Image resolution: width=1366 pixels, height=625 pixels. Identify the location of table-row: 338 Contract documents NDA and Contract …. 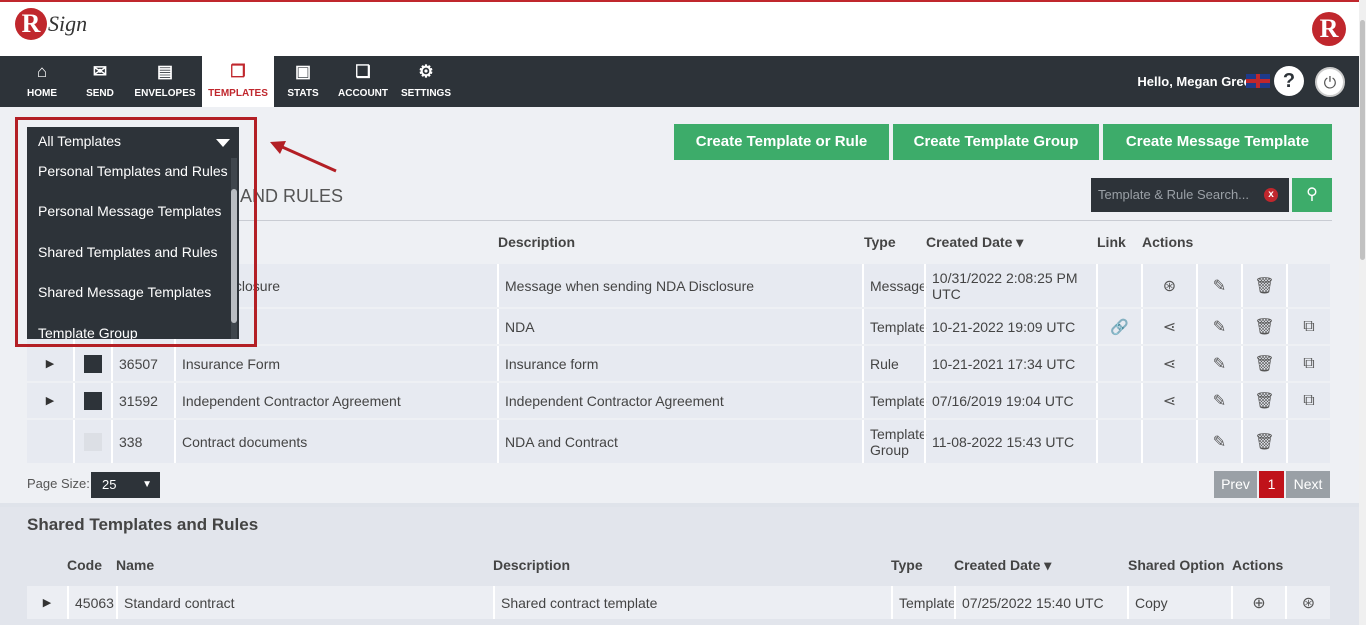
(678, 441).